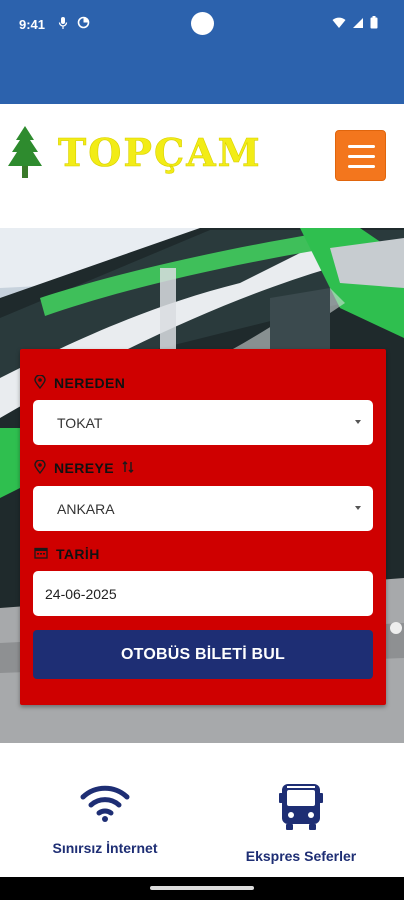 This screenshot has width=404, height=900. I want to click on camera-cutout, so click(202, 23).